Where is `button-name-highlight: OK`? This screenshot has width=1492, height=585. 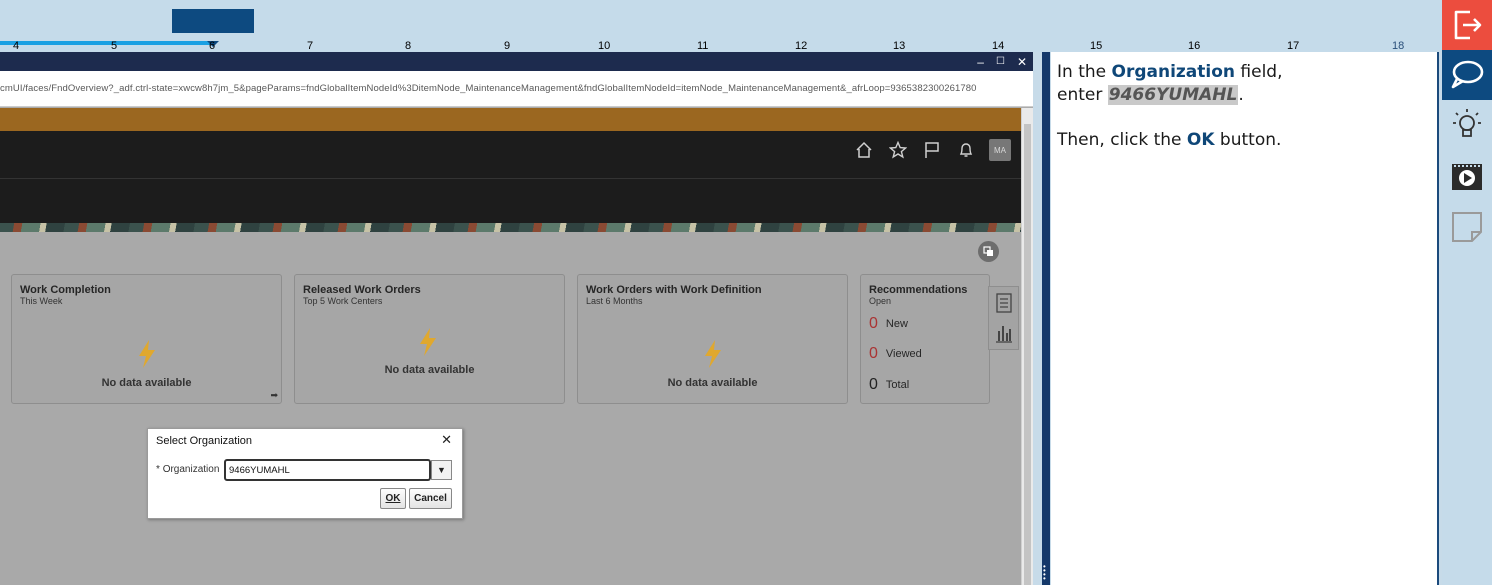
button-name-highlight: OK is located at coordinates (1200, 140).